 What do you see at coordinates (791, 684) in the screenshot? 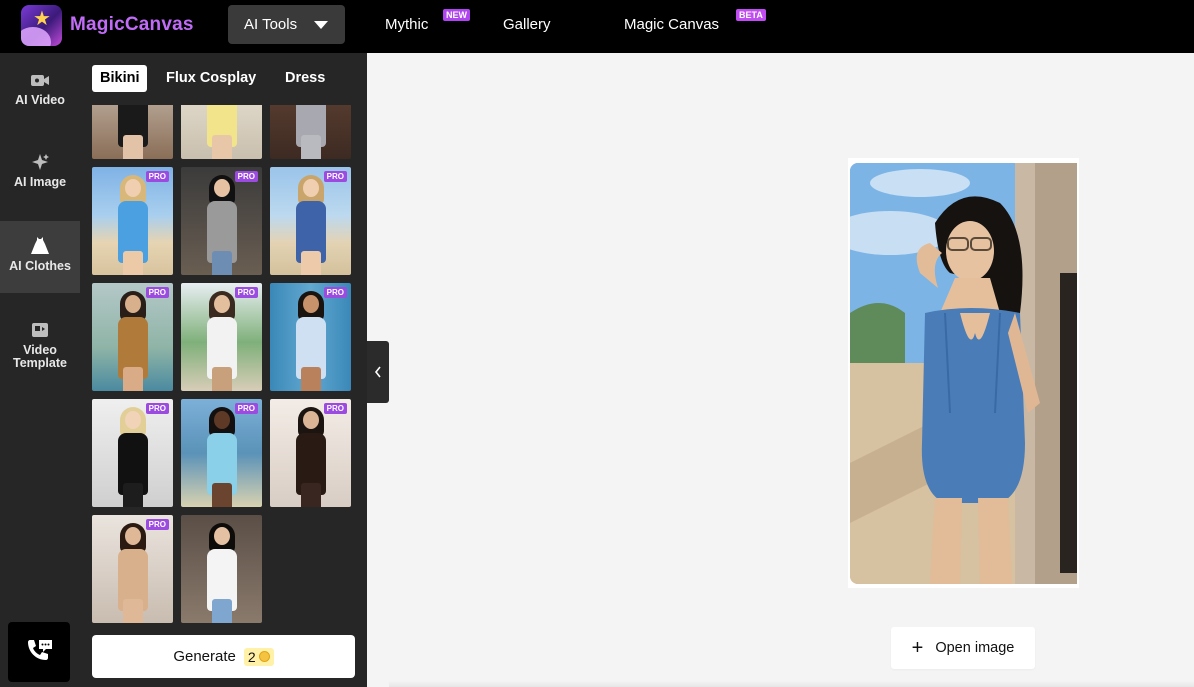
I see `bottom-shadow` at bounding box center [791, 684].